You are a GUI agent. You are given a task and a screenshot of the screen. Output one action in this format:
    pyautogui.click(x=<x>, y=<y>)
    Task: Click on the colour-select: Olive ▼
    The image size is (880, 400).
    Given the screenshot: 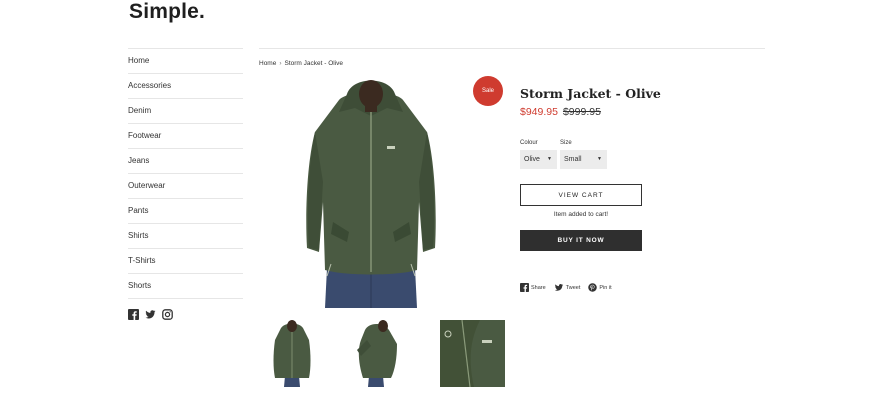 What is the action you would take?
    pyautogui.click(x=538, y=159)
    